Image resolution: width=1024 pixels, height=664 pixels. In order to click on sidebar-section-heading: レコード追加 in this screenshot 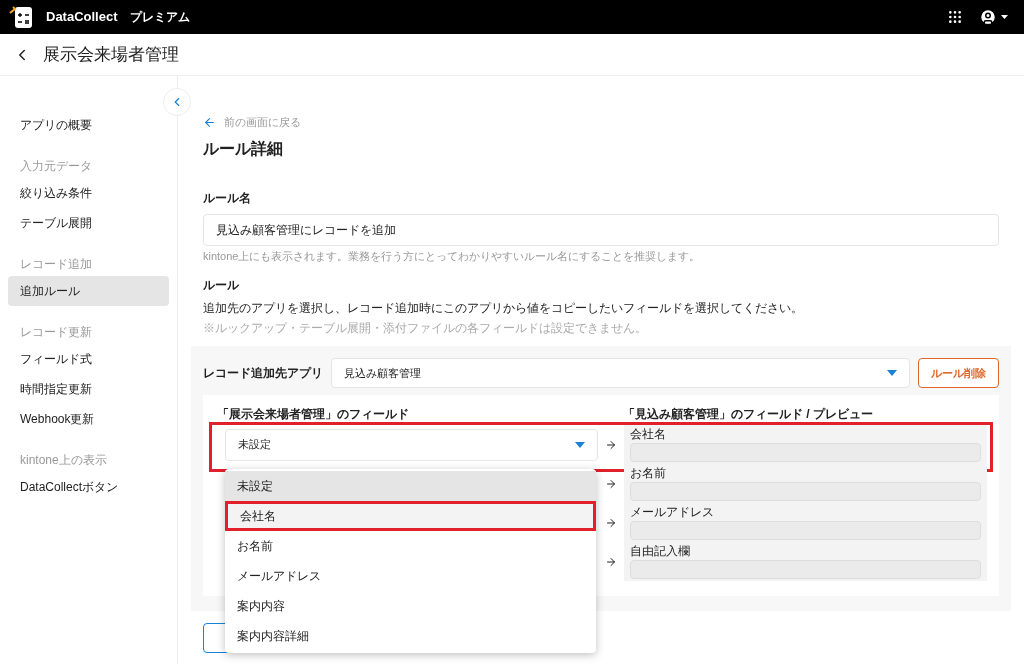, I will do `click(56, 264)`.